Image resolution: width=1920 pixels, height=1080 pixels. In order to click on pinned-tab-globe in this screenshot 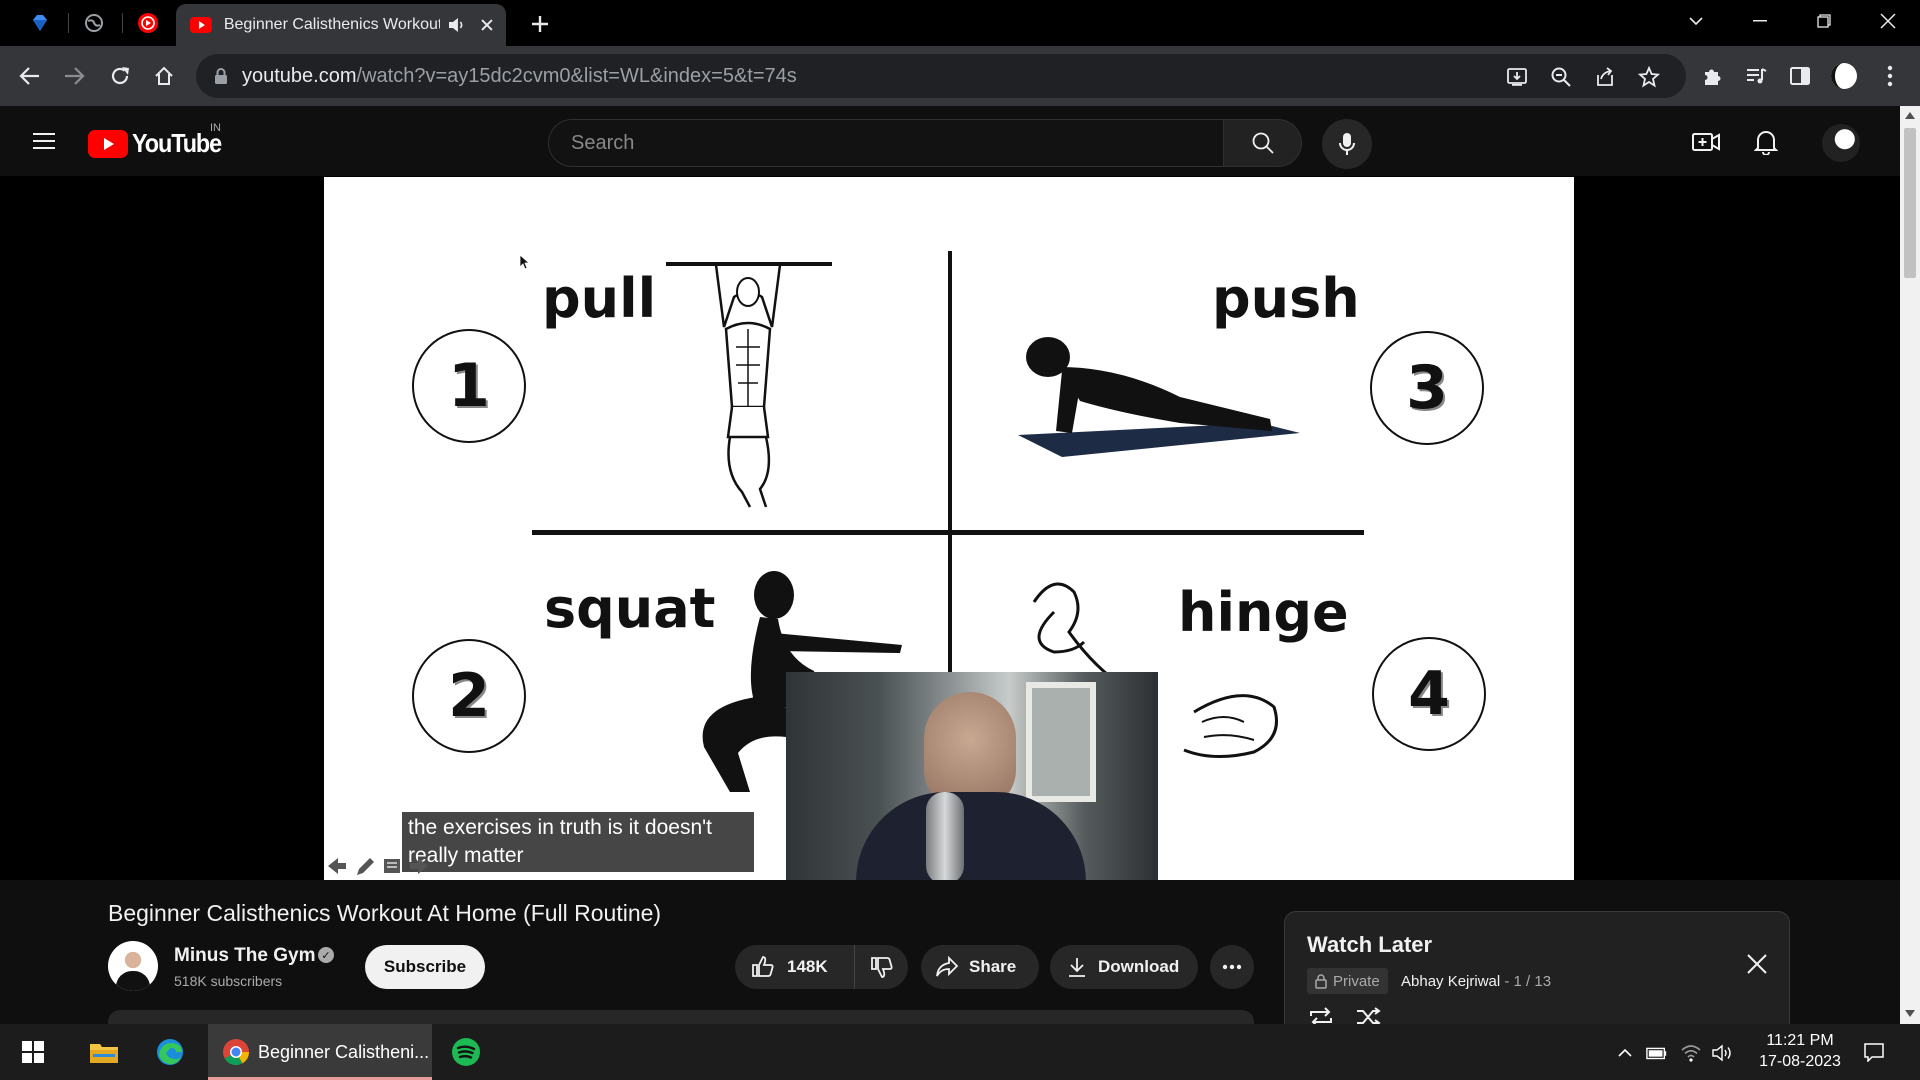, I will do `click(94, 23)`.